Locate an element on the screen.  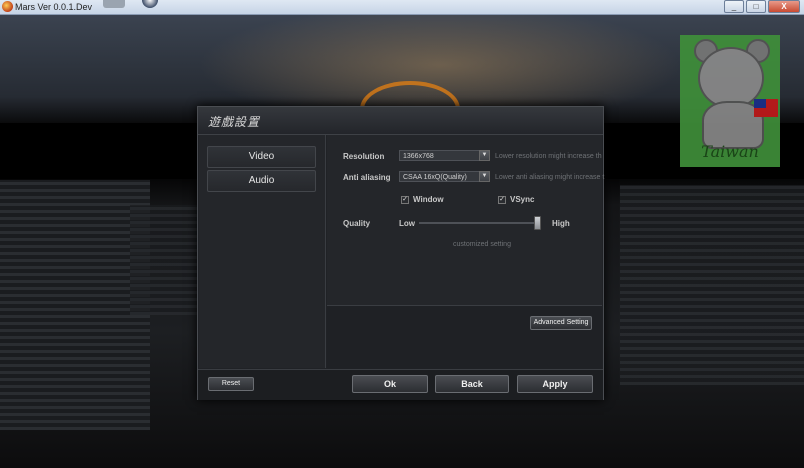
title-bar: Mars Ver 0.0.1.Dev _ □ X is located at coordinates (402, 7).